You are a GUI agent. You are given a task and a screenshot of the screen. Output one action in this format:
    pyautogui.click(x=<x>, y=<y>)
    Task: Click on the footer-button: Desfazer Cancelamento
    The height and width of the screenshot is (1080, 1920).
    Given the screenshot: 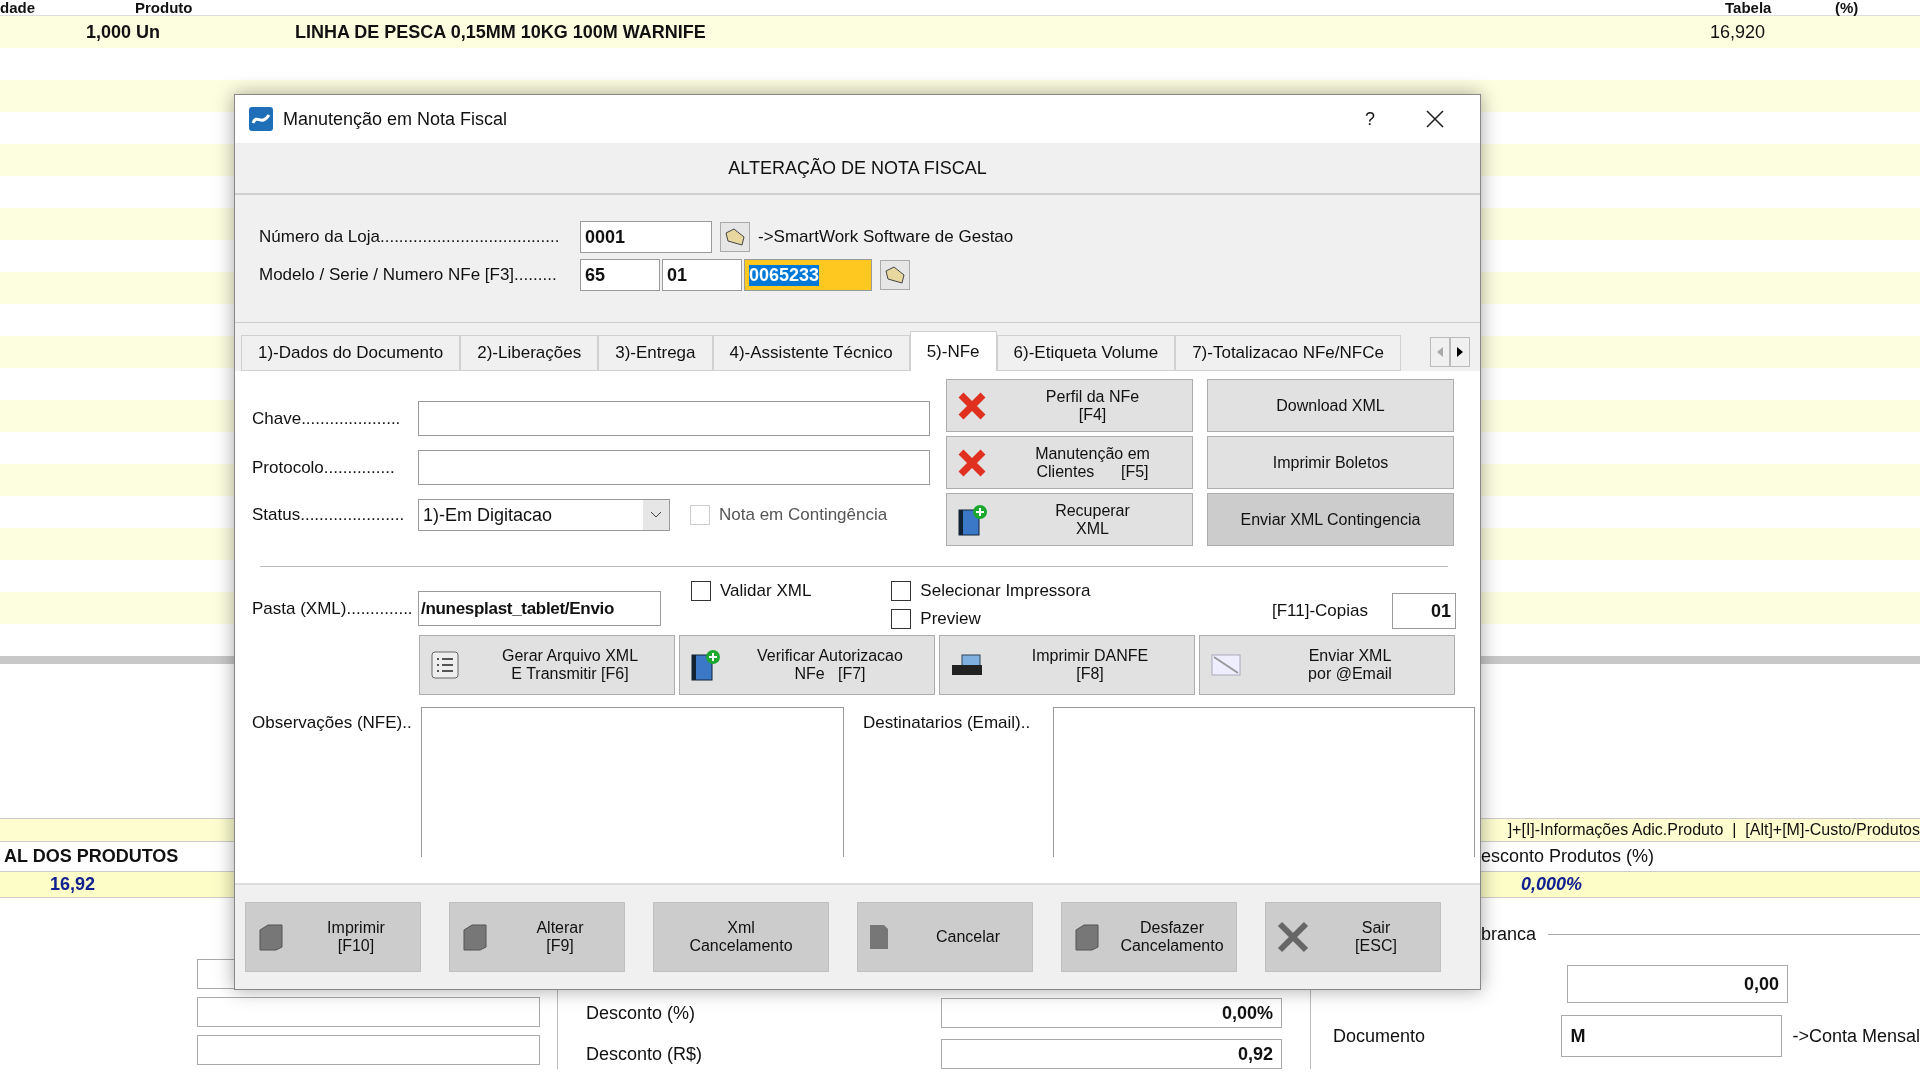 What is the action you would take?
    pyautogui.click(x=1149, y=937)
    